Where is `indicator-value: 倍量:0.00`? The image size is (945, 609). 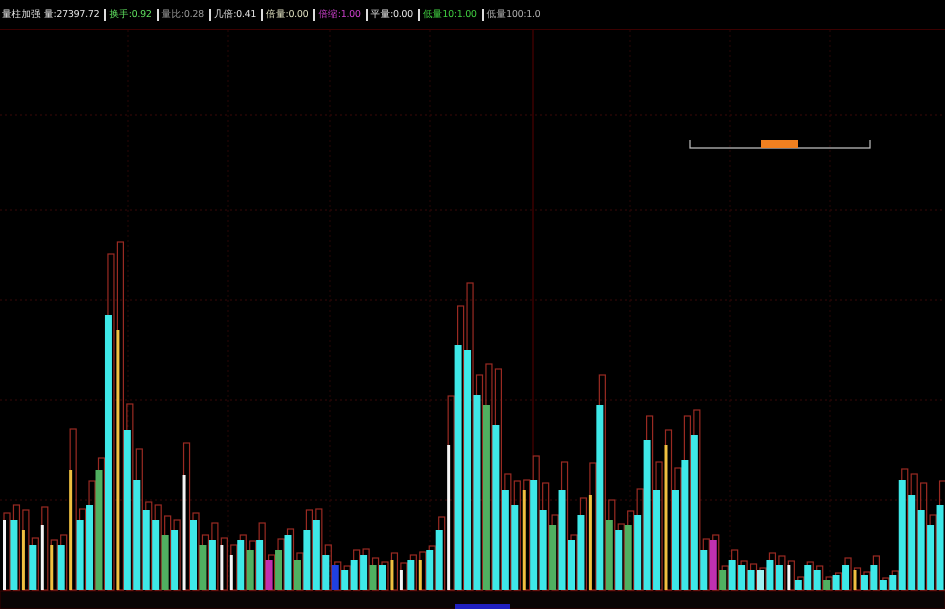
indicator-value: 倍量:0.00 is located at coordinates (287, 14).